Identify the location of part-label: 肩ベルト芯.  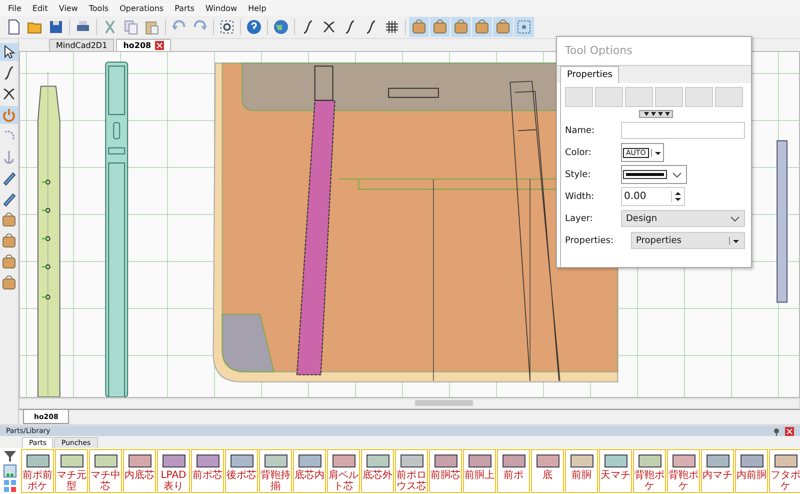
(343, 481).